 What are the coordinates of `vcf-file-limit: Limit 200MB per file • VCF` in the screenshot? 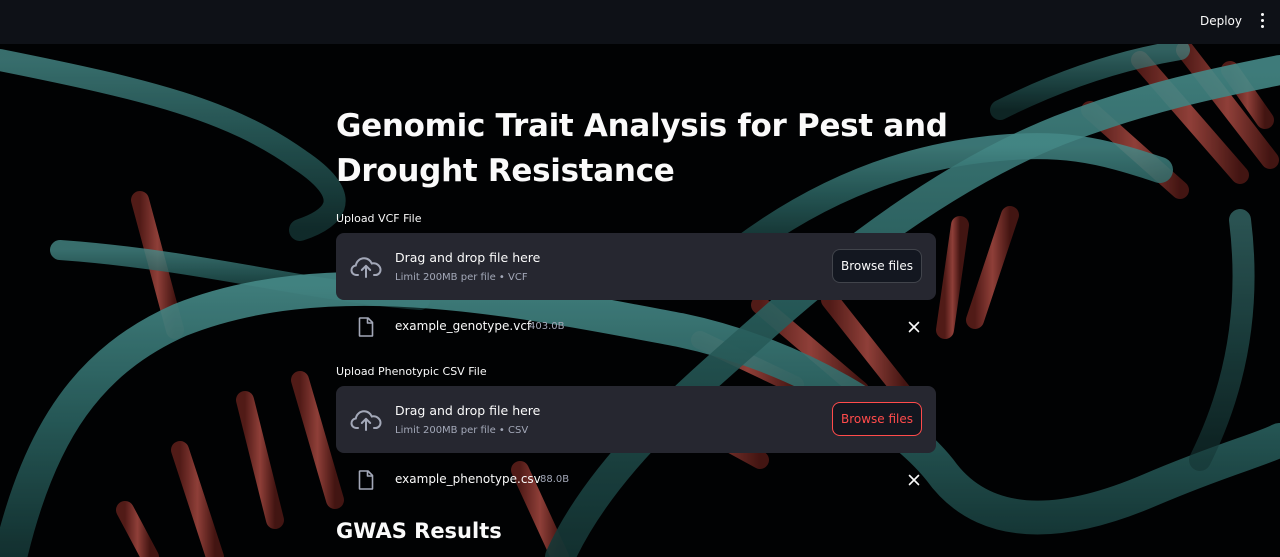 It's located at (461, 277).